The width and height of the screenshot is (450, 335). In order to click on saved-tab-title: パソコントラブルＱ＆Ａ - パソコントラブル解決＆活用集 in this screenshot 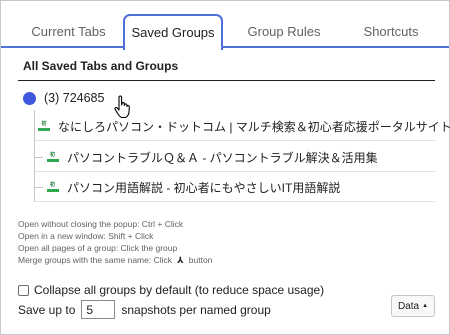, I will do `click(222, 158)`.